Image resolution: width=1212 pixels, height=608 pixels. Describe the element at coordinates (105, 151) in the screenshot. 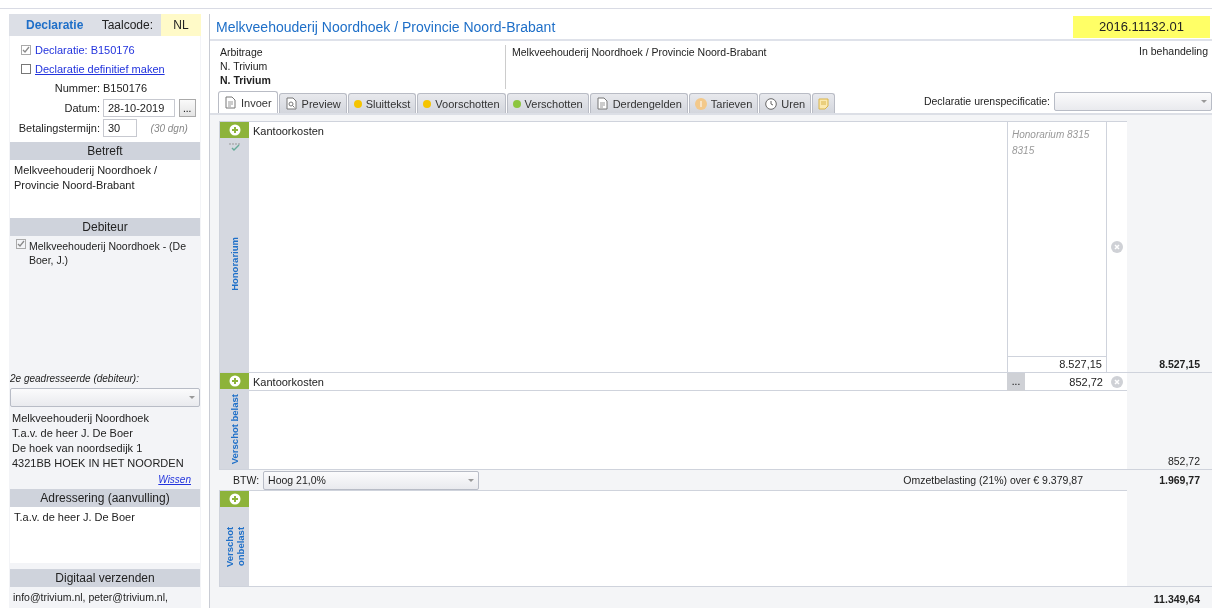

I see `section-header: Betreft` at that location.